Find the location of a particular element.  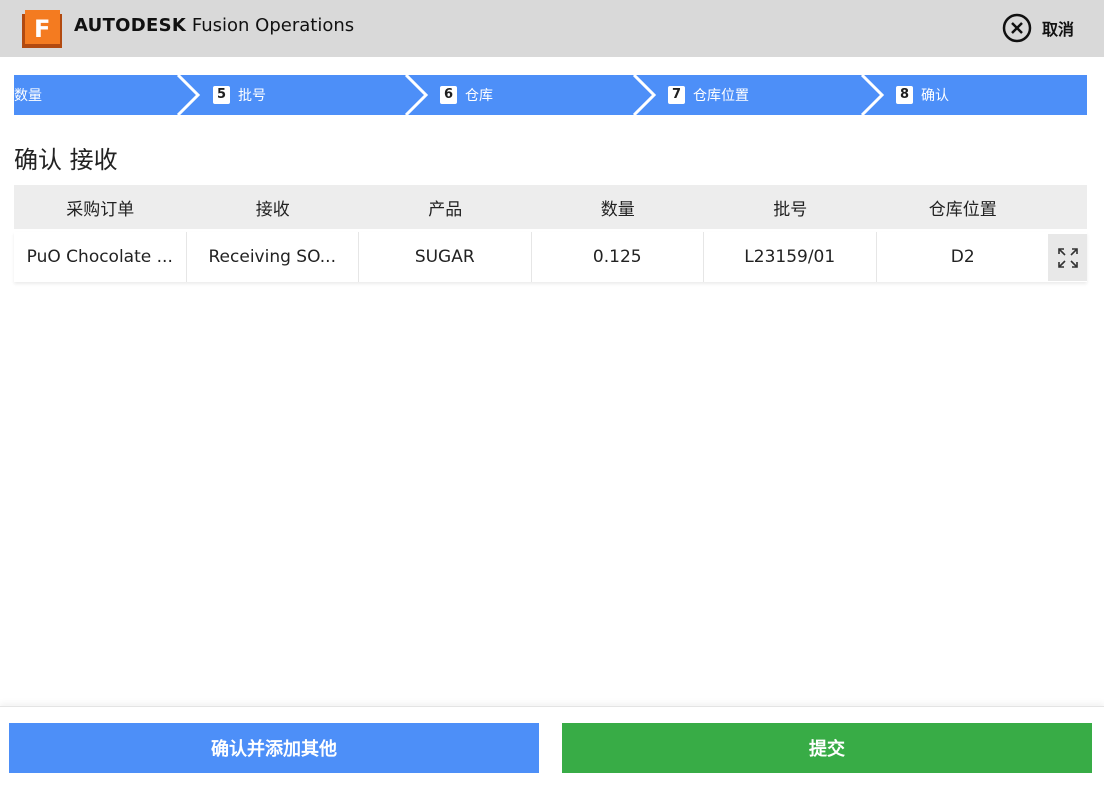

app-brand: AUTODESK Fusion Operations is located at coordinates (214, 25).